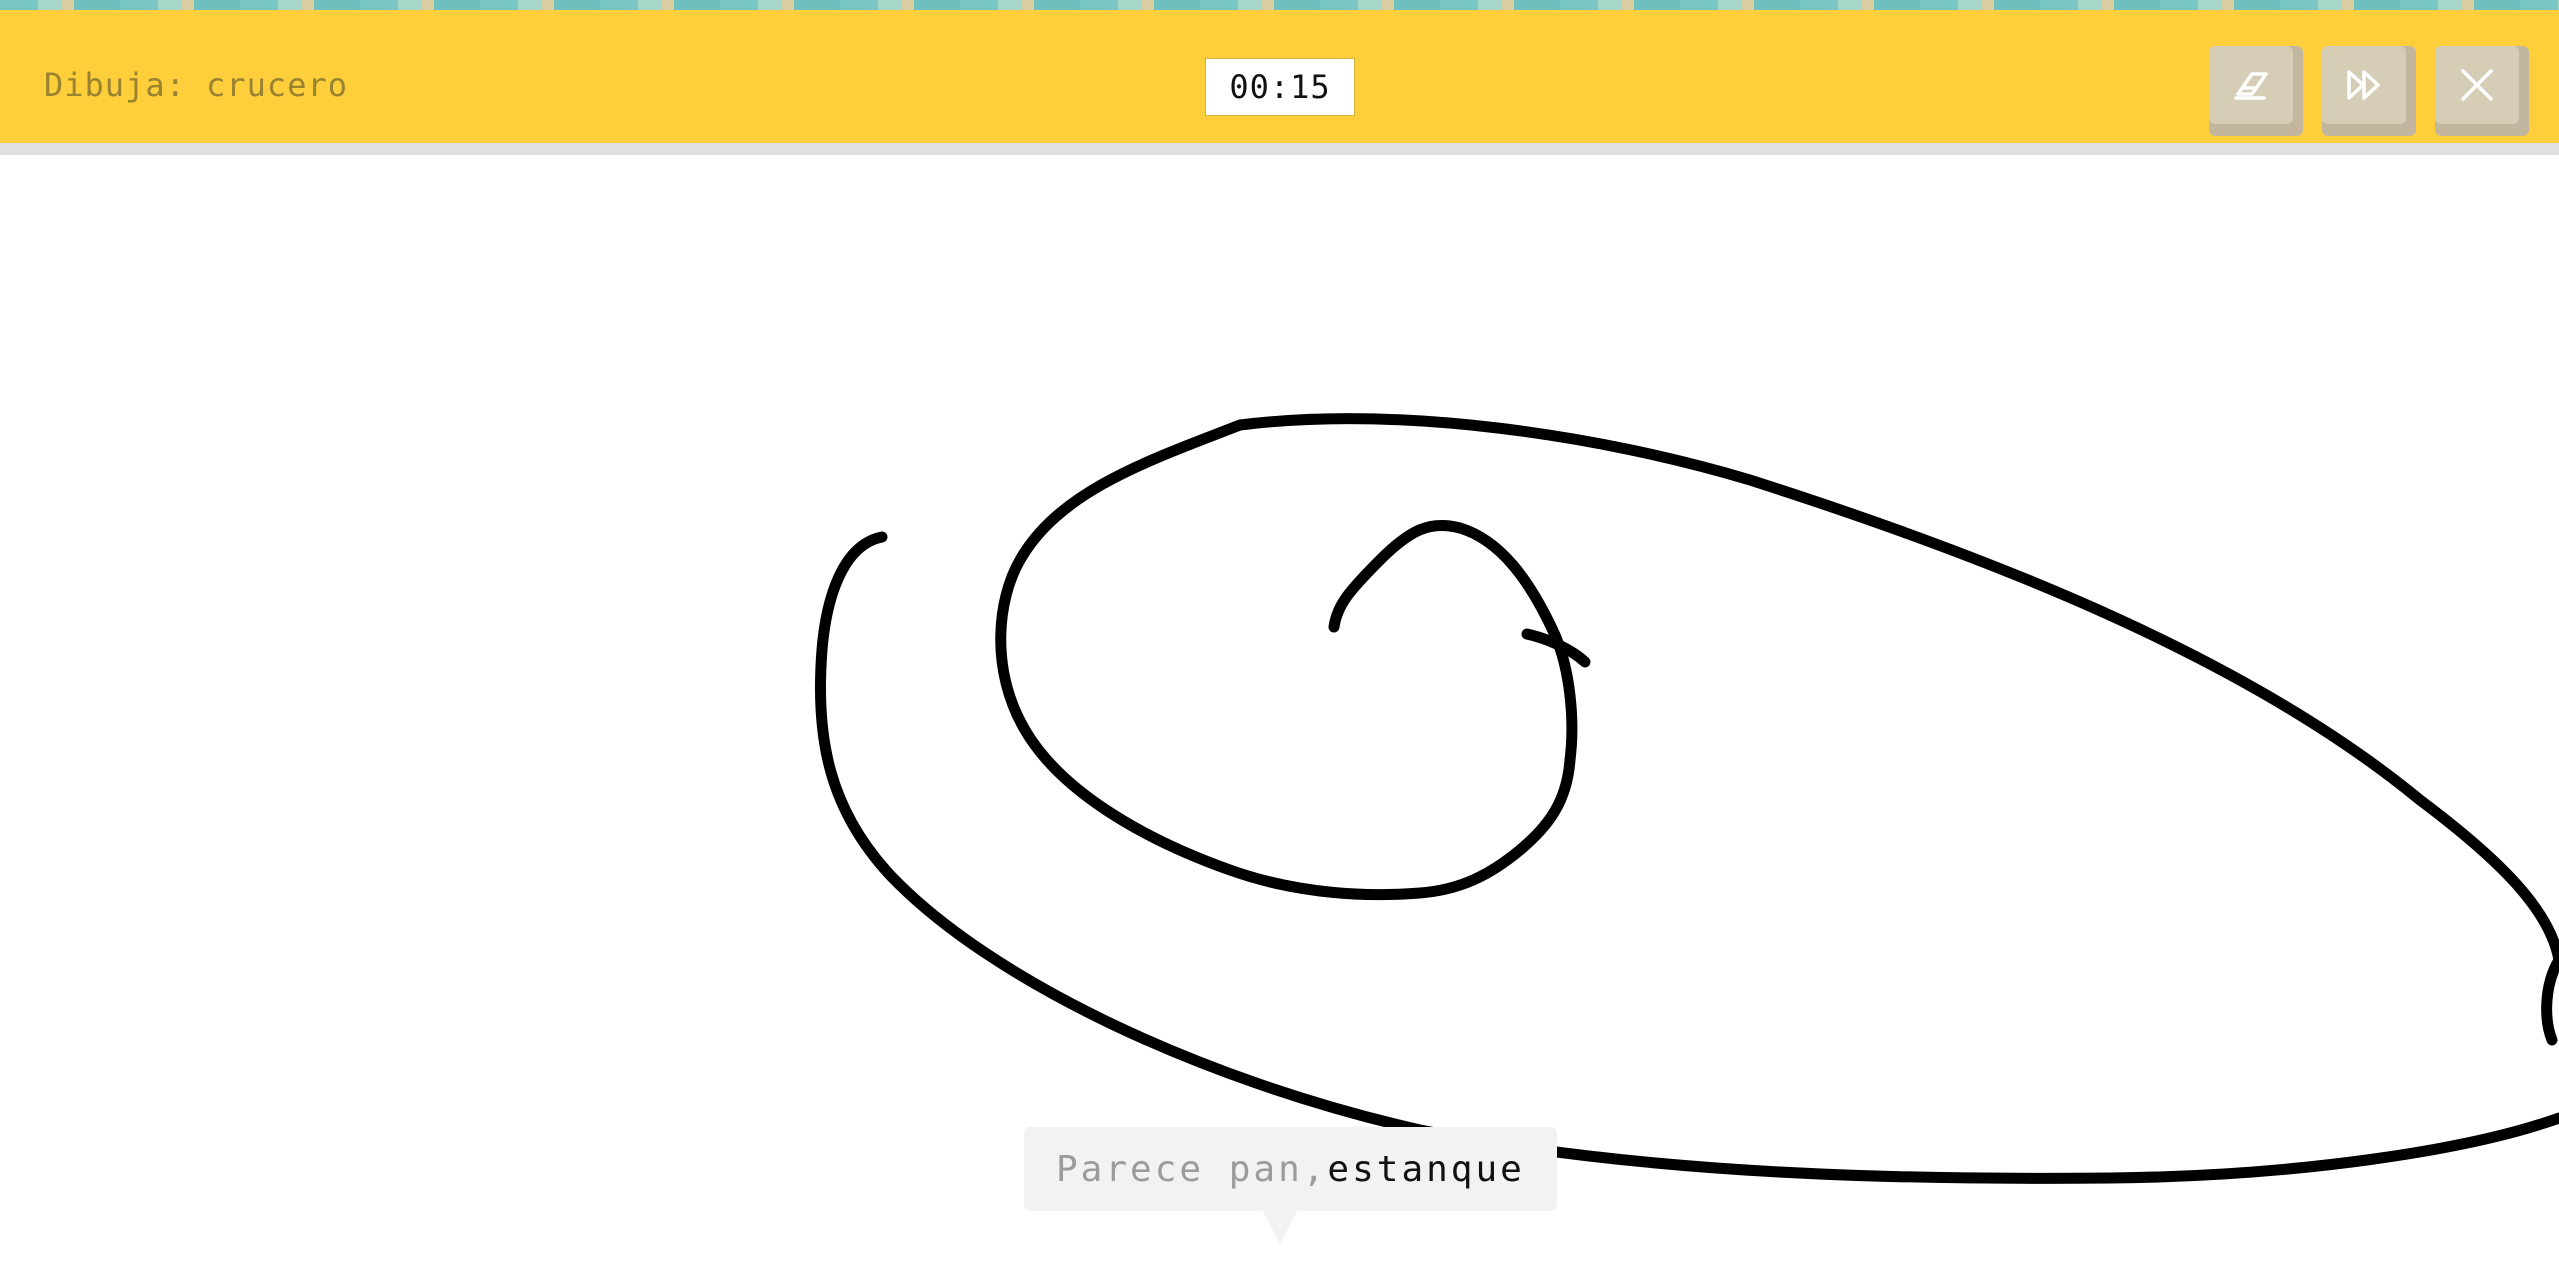 Image resolution: width=2559 pixels, height=1284 pixels. What do you see at coordinates (196, 85) in the screenshot?
I see `drawing-prompt: Dibuja: crucero` at bounding box center [196, 85].